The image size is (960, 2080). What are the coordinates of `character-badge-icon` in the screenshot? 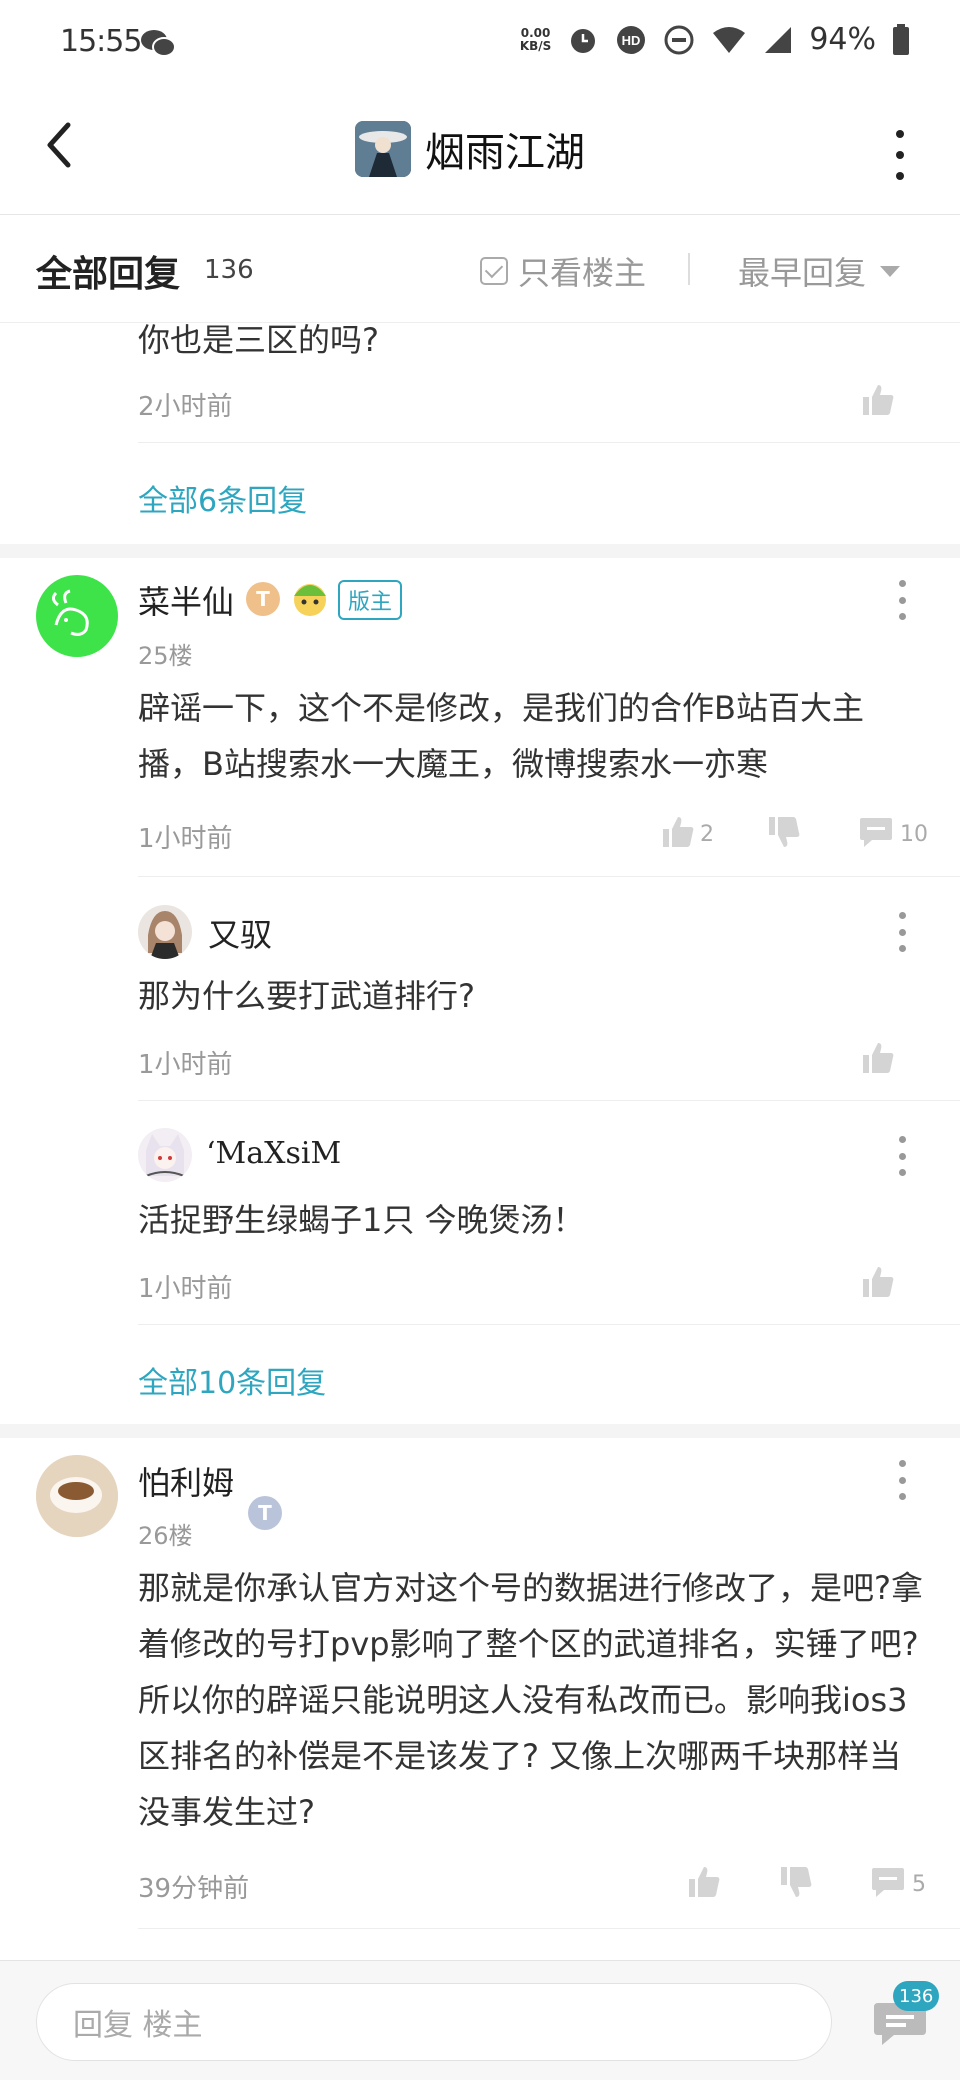 It's located at (310, 600).